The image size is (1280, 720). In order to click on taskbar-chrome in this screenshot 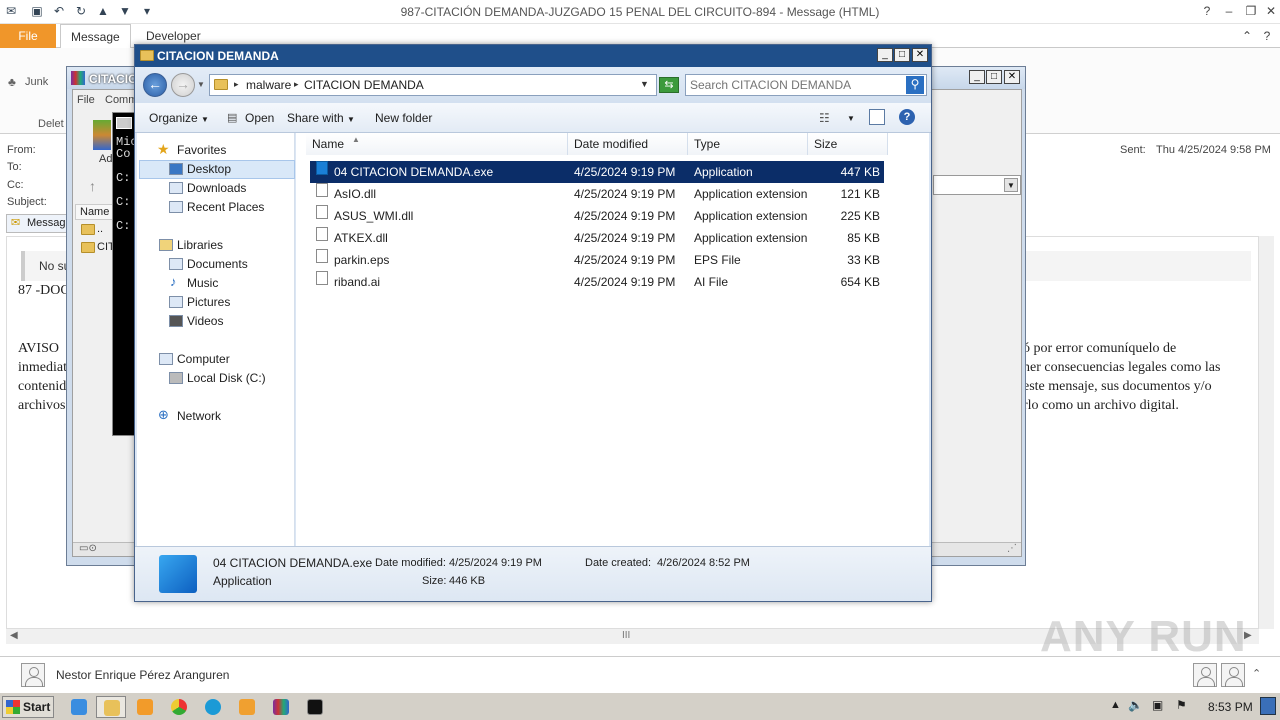, I will do `click(179, 707)`.